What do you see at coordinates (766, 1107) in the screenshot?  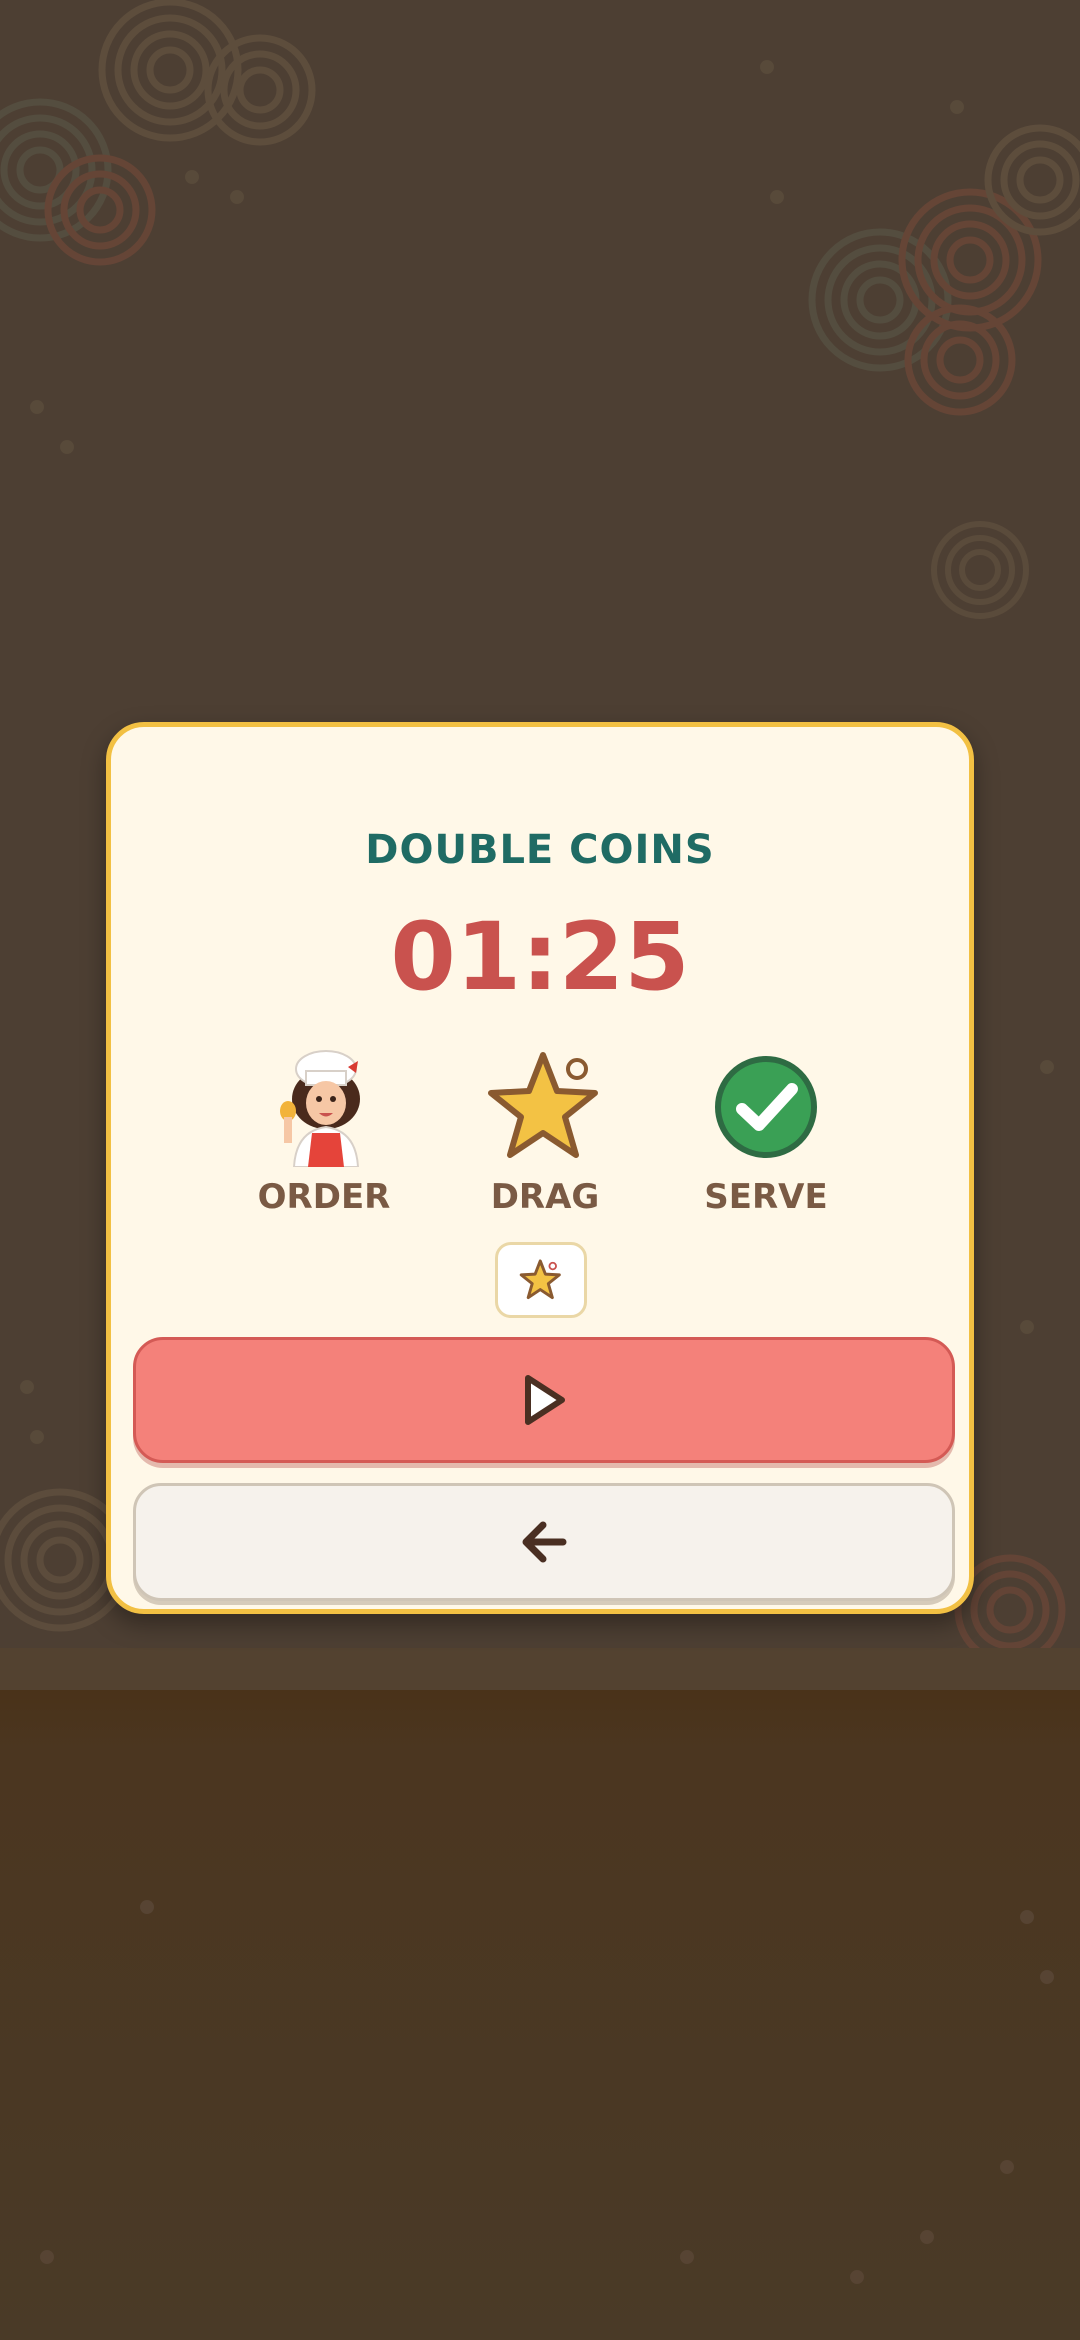 I see `checkmark-icon` at bounding box center [766, 1107].